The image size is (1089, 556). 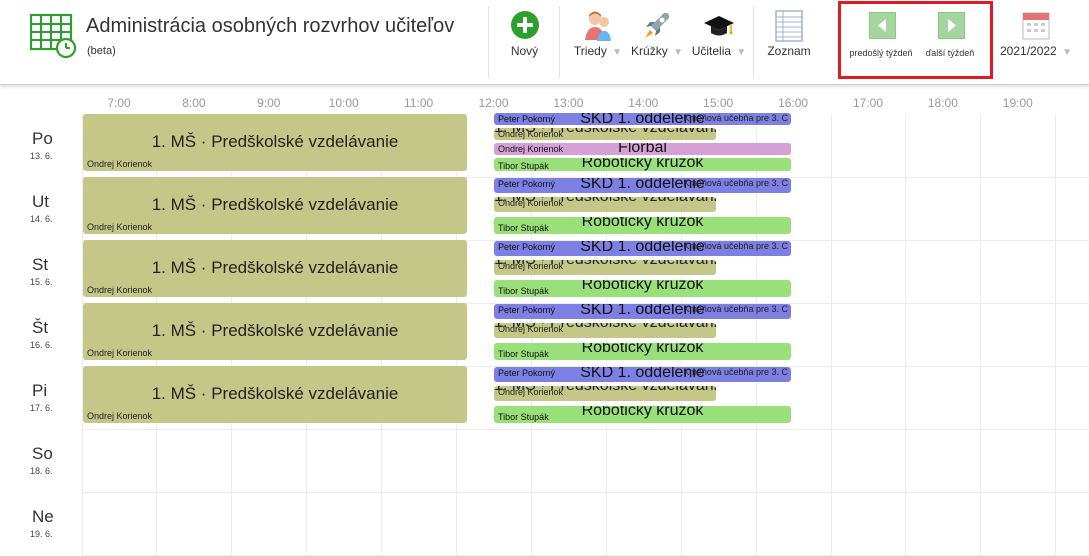 What do you see at coordinates (657, 27) in the screenshot?
I see `rocket-icon` at bounding box center [657, 27].